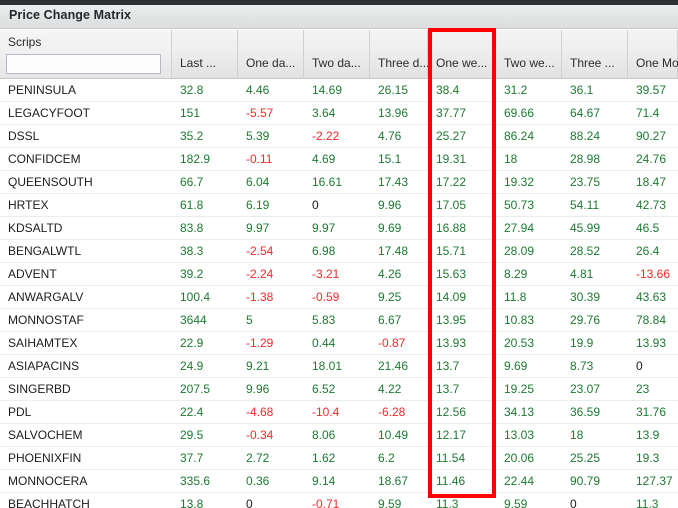 This screenshot has height=508, width=678. I want to click on cell-scrip-name: SAIHAMTEX, so click(43, 343).